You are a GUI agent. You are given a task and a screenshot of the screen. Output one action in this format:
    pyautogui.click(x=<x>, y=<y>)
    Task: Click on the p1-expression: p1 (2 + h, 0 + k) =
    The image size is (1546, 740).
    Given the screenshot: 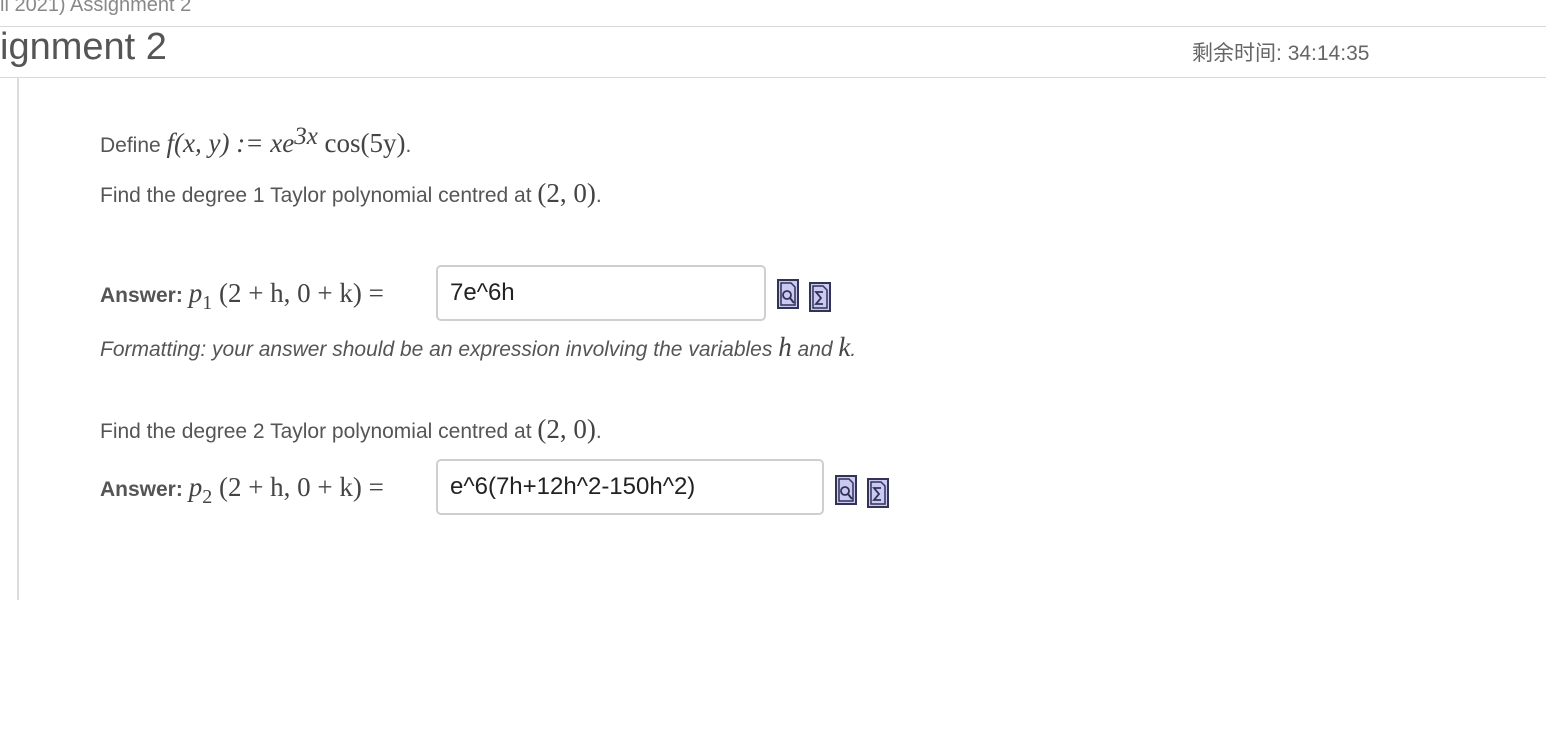 What is the action you would take?
    pyautogui.click(x=286, y=296)
    